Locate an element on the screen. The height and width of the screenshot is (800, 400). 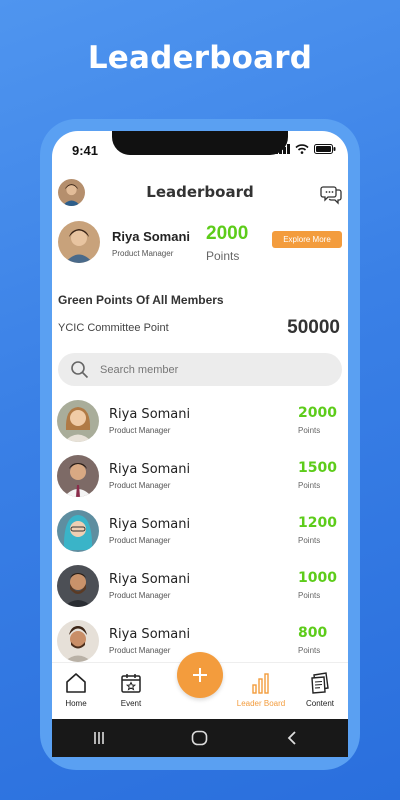
add-button is located at coordinates (200, 675).